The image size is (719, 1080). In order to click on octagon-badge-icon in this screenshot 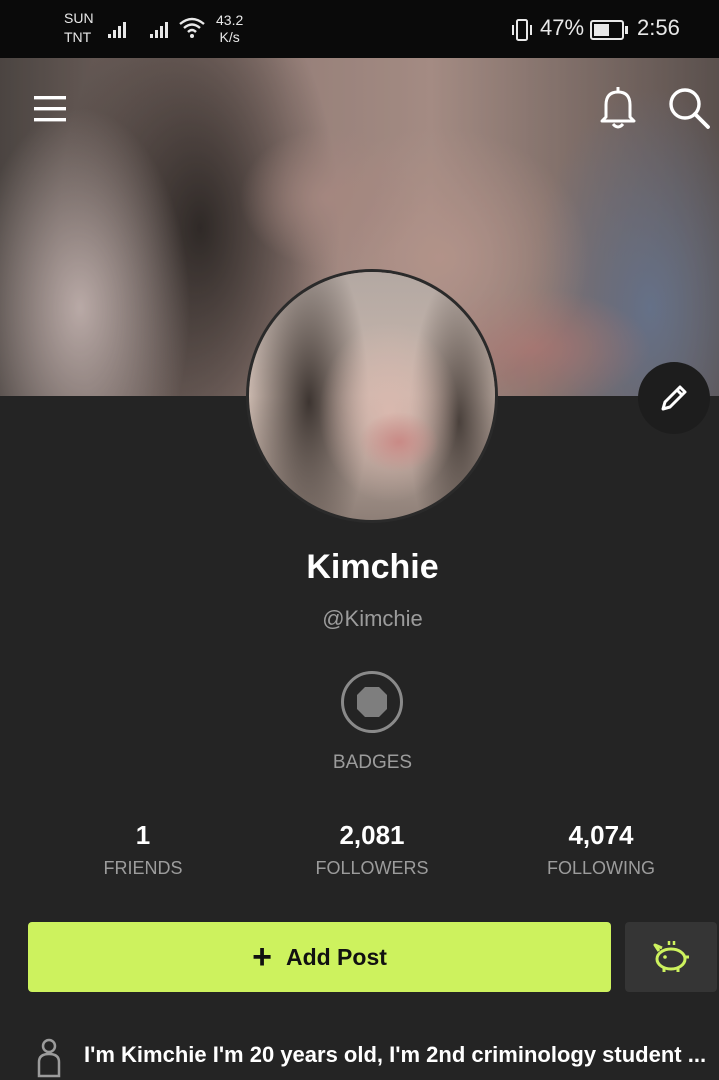, I will do `click(372, 702)`.